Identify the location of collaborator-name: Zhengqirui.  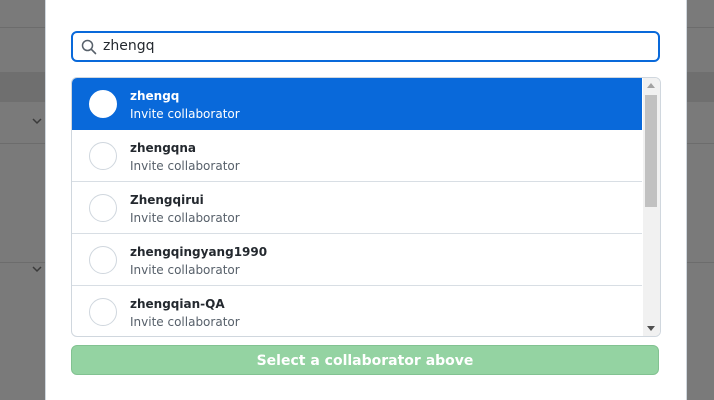
(167, 200).